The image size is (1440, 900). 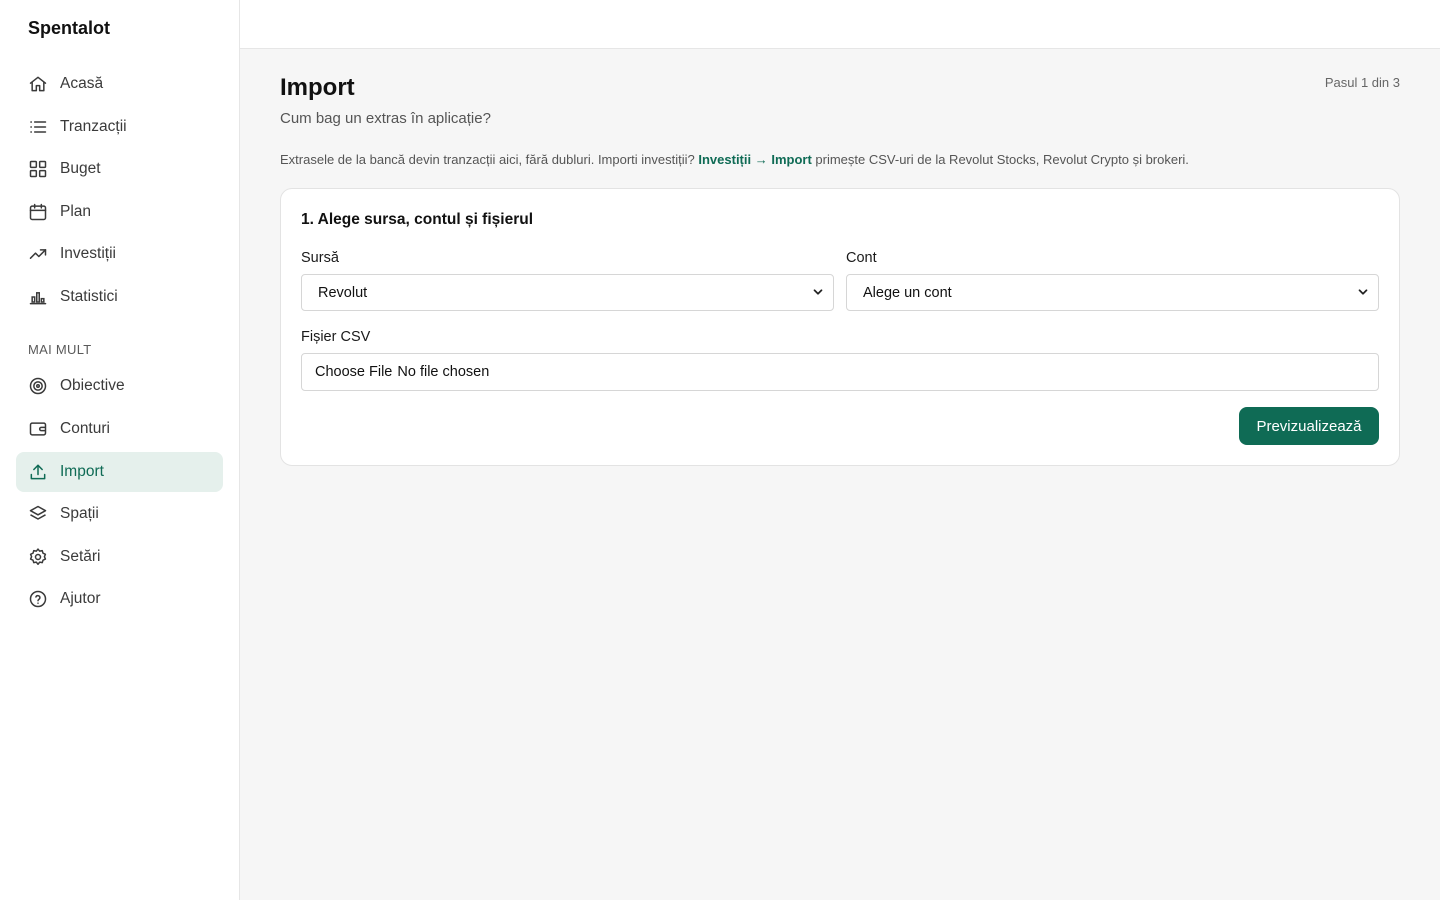 I want to click on source-select-value: Revolut, so click(x=343, y=292).